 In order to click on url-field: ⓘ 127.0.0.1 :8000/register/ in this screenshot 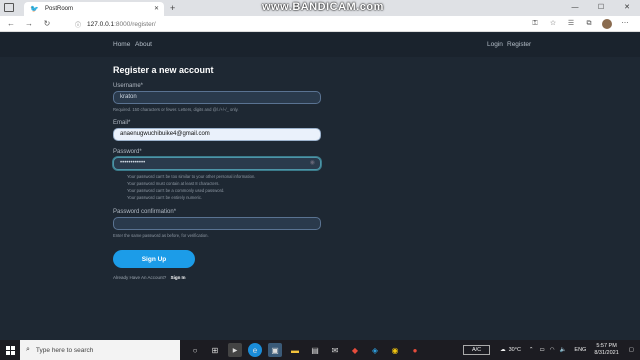, I will do `click(300, 24)`.